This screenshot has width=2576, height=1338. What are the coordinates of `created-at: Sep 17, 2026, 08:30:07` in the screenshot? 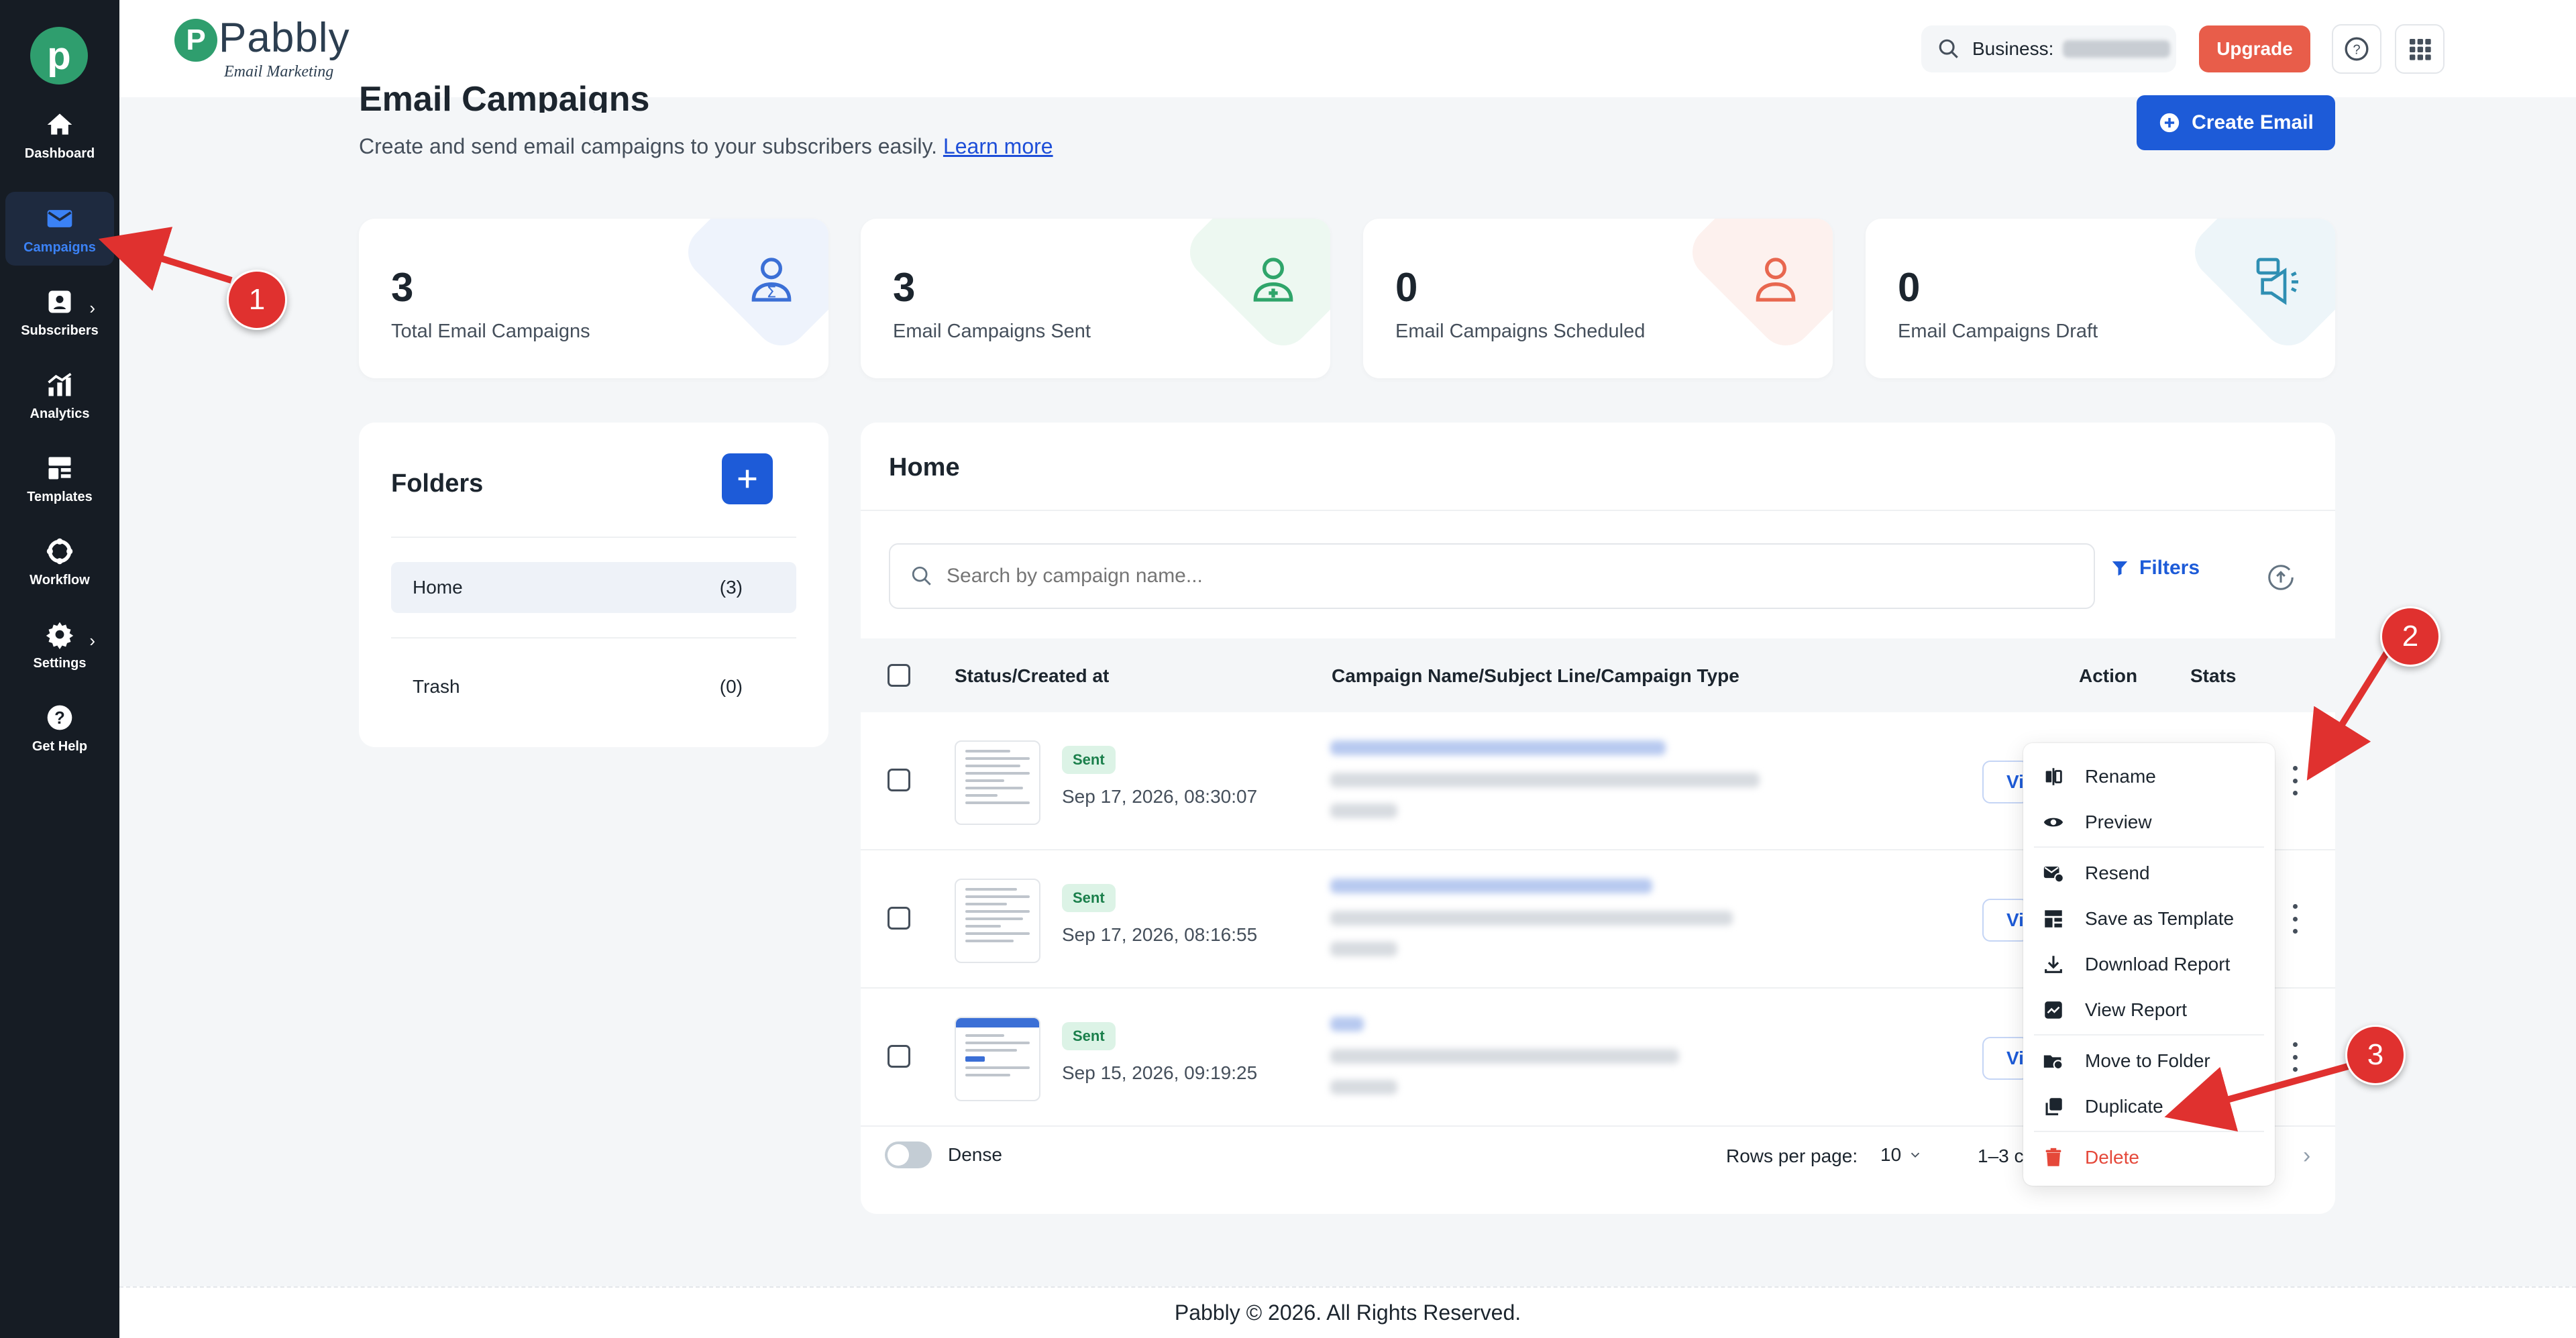 It's located at (1160, 796).